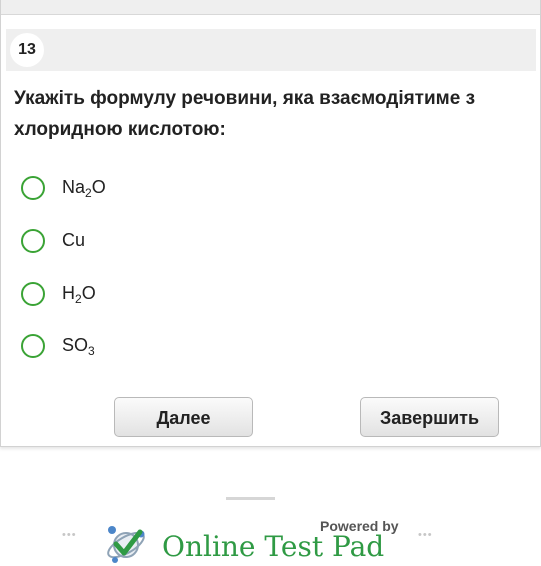 The image size is (541, 566). Describe the element at coordinates (250, 498) in the screenshot. I see `footer-divider` at that location.